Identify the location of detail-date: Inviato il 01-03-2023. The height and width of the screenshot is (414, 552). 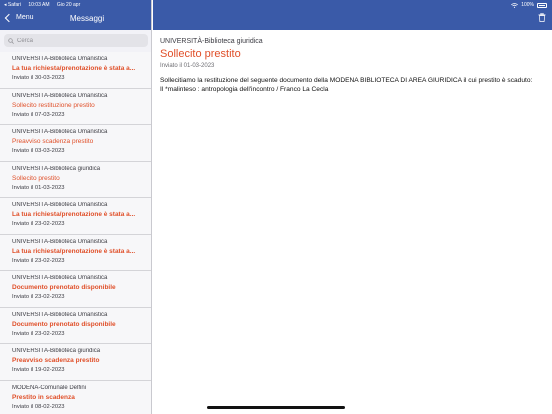
(187, 66).